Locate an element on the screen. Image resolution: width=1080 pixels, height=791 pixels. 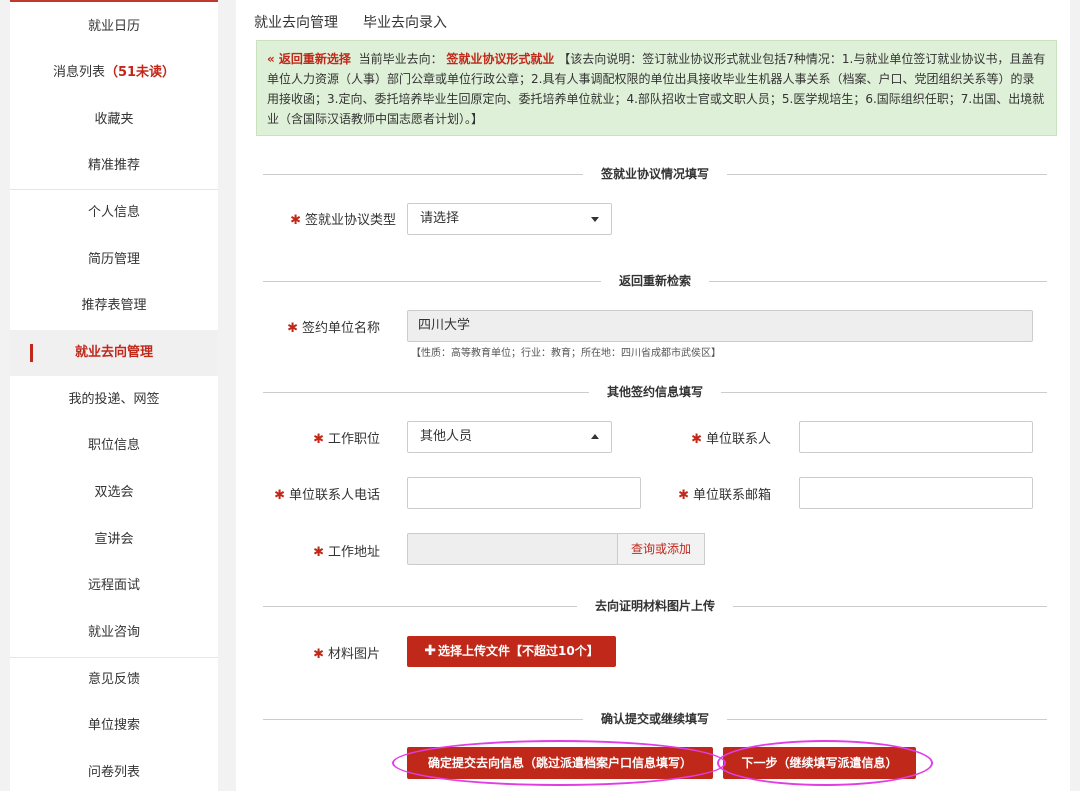
chevron-up-icon is located at coordinates (595, 436).